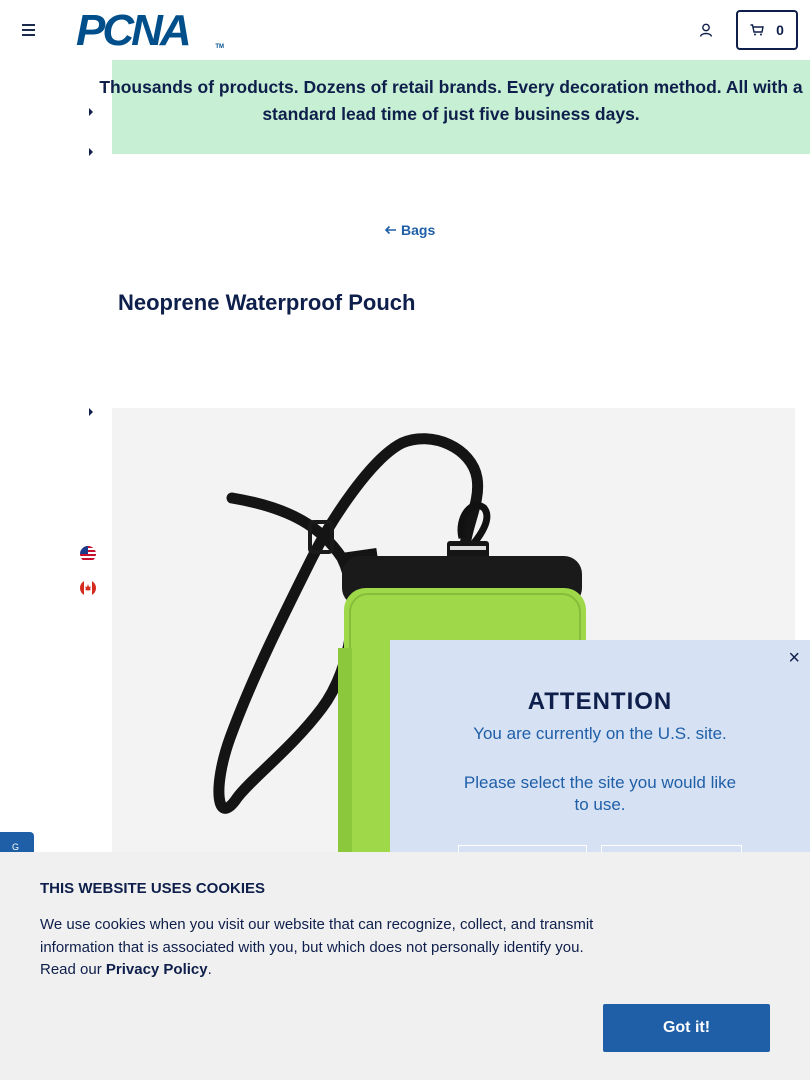 This screenshot has height=1080, width=810. I want to click on close-icon: ×, so click(794, 658).